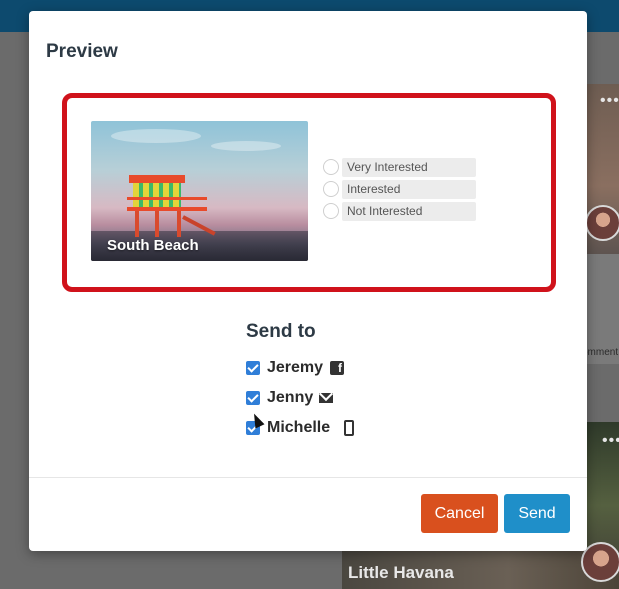 The image size is (619, 589). I want to click on mail-icon, so click(326, 398).